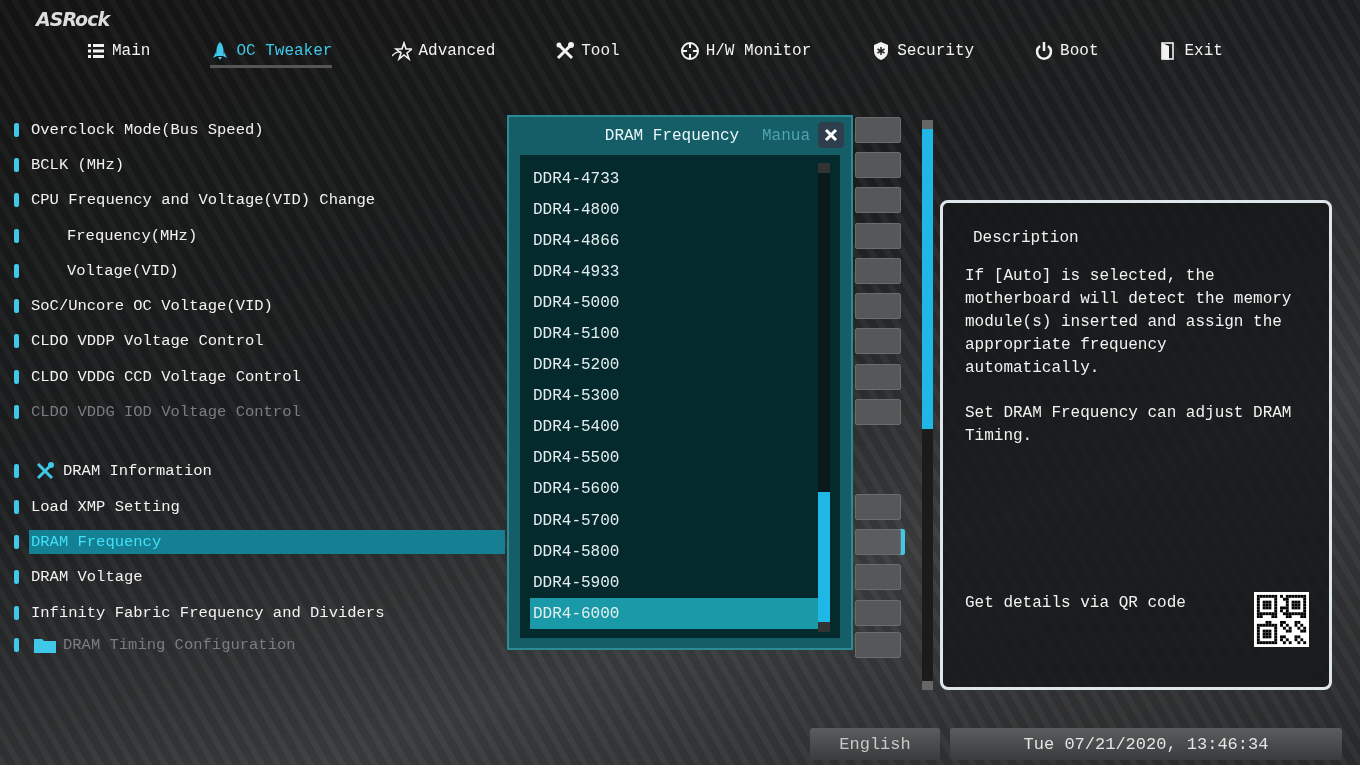 The height and width of the screenshot is (765, 1360). What do you see at coordinates (267, 306) in the screenshot?
I see `setting-item: SoC/Uncore OC Voltage(VID)` at bounding box center [267, 306].